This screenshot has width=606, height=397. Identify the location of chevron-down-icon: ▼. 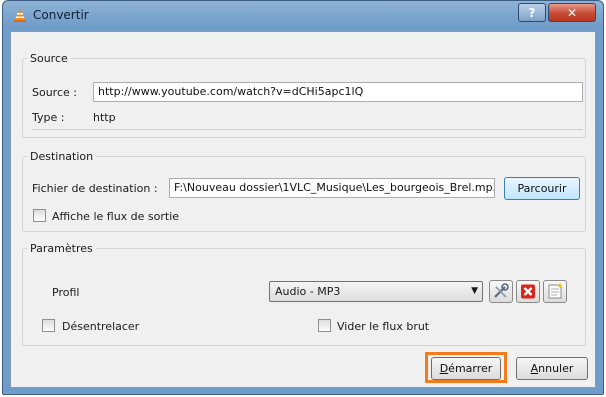
(474, 291).